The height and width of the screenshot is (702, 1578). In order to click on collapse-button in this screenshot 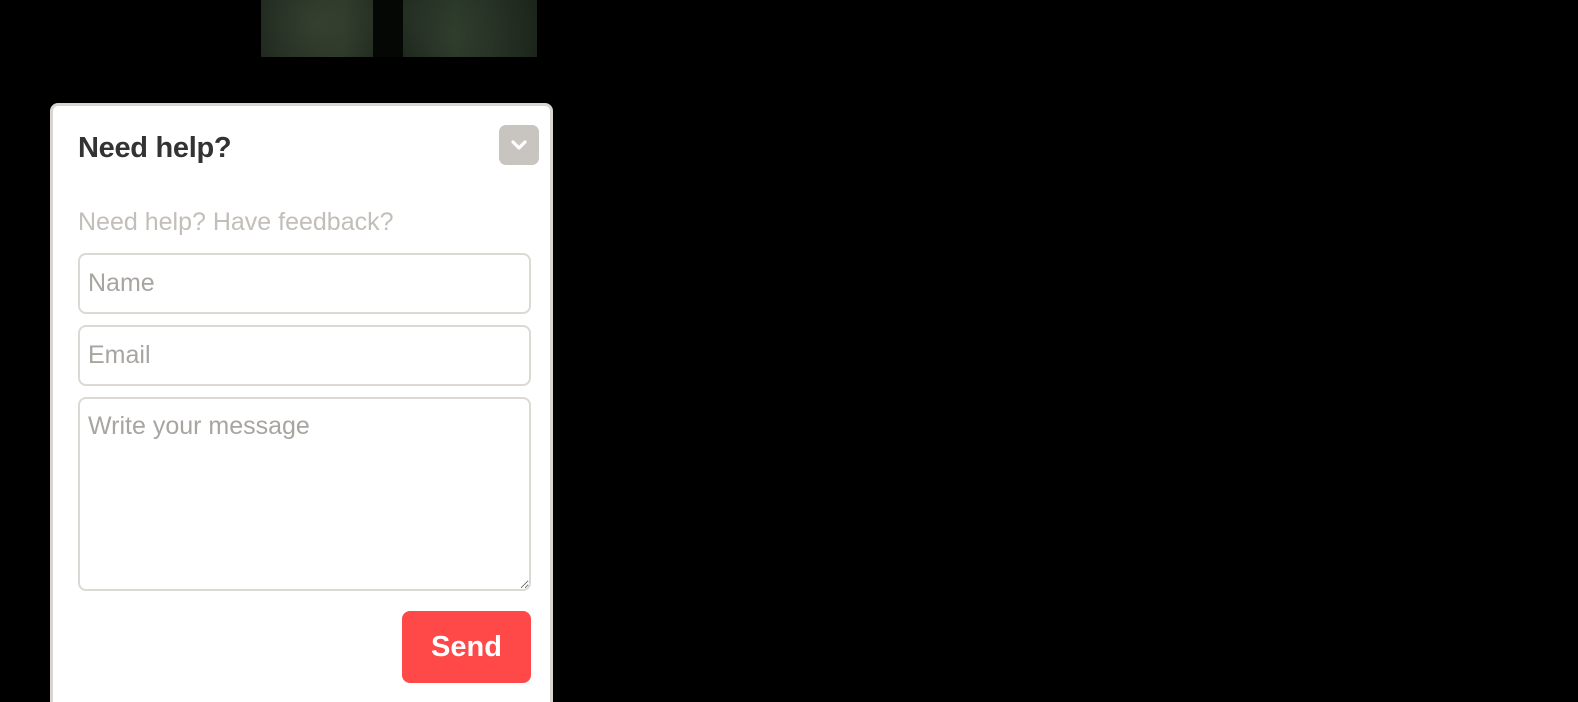, I will do `click(519, 145)`.